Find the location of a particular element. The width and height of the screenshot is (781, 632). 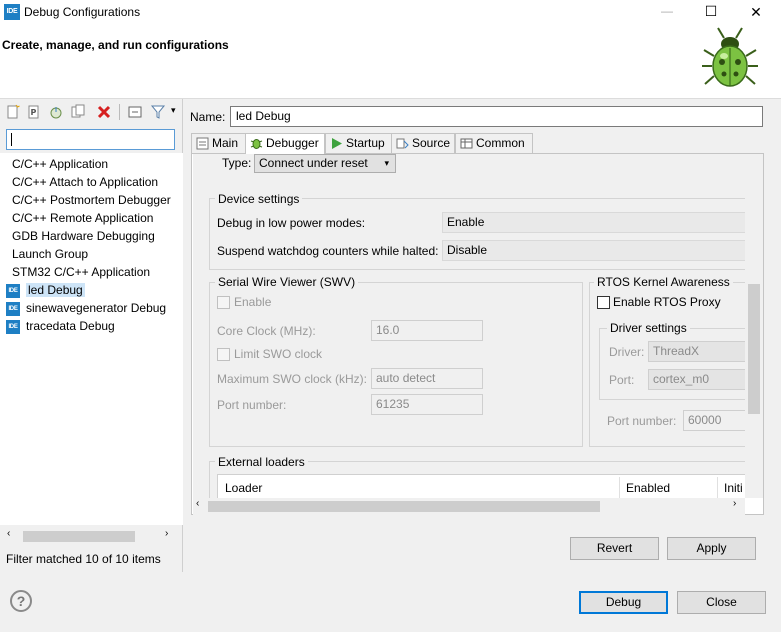

tab-label: Startup is located at coordinates (365, 143).